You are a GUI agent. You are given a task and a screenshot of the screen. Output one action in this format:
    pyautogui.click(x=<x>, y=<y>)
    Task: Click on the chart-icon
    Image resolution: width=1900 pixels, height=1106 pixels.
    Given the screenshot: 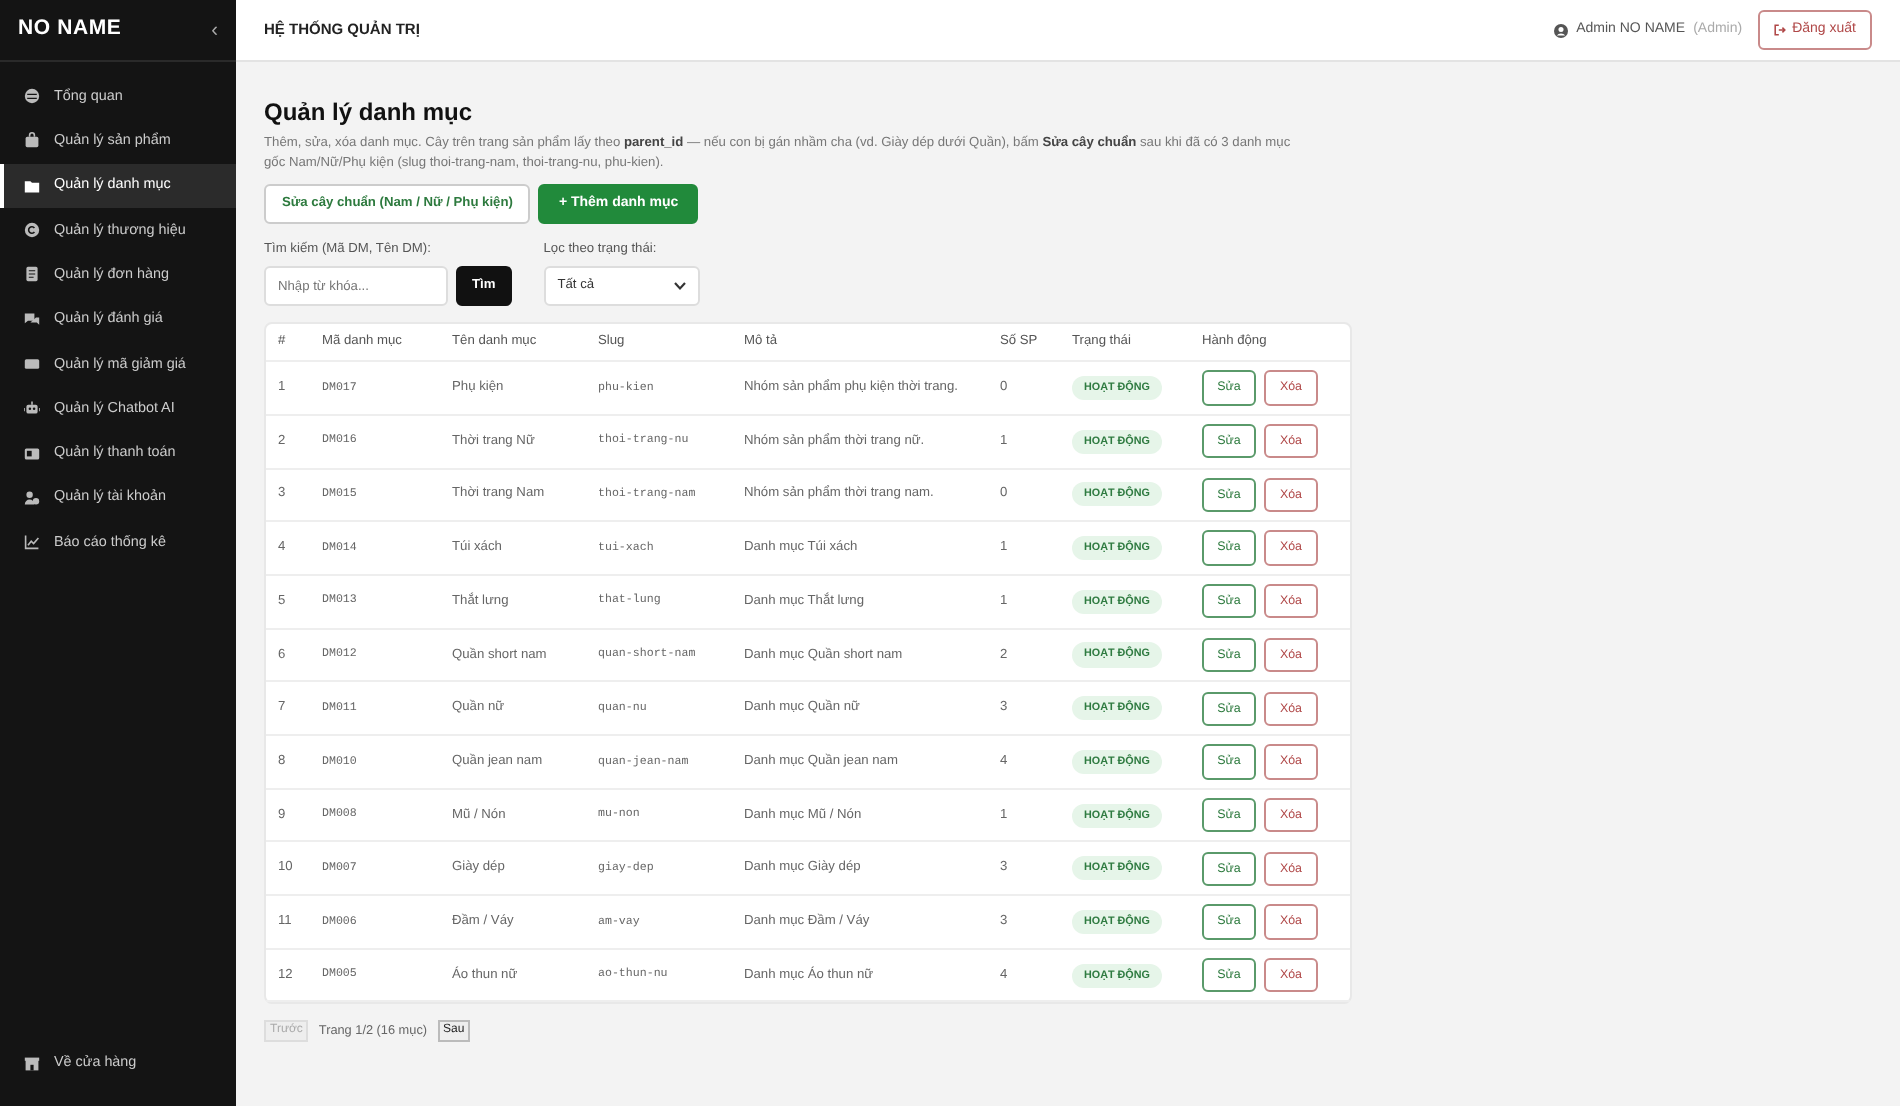 What is the action you would take?
    pyautogui.click(x=32, y=542)
    